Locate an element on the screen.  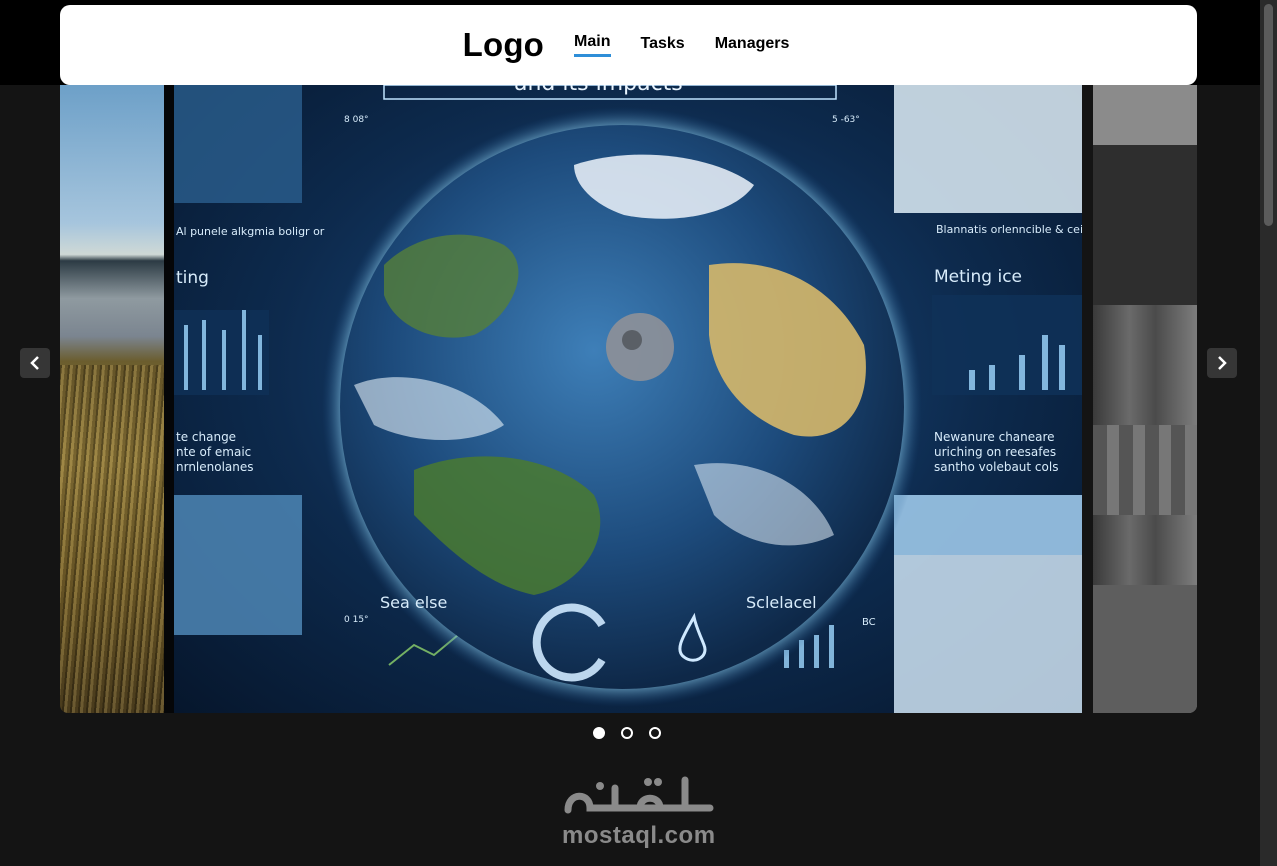
chevron-left-icon is located at coordinates (34, 363).